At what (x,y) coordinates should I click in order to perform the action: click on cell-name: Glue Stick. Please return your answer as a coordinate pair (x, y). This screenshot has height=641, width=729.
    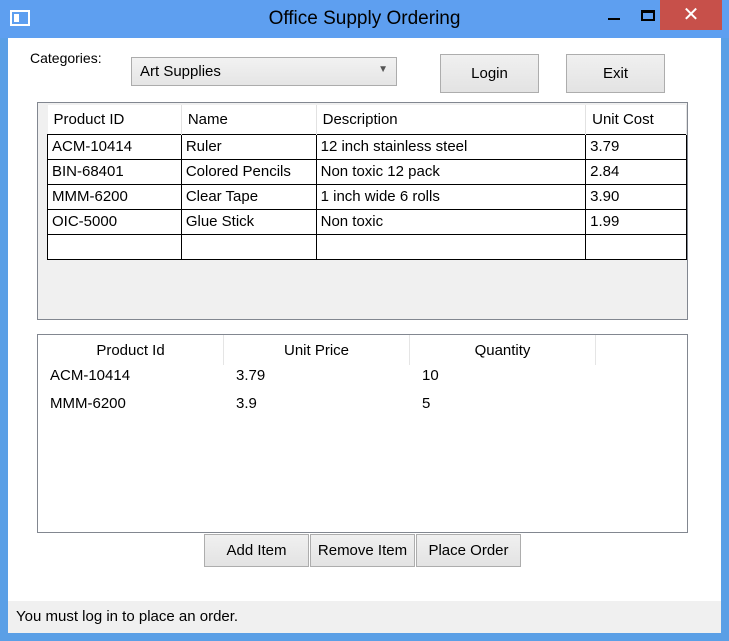
    Looking at the image, I should click on (248, 221).